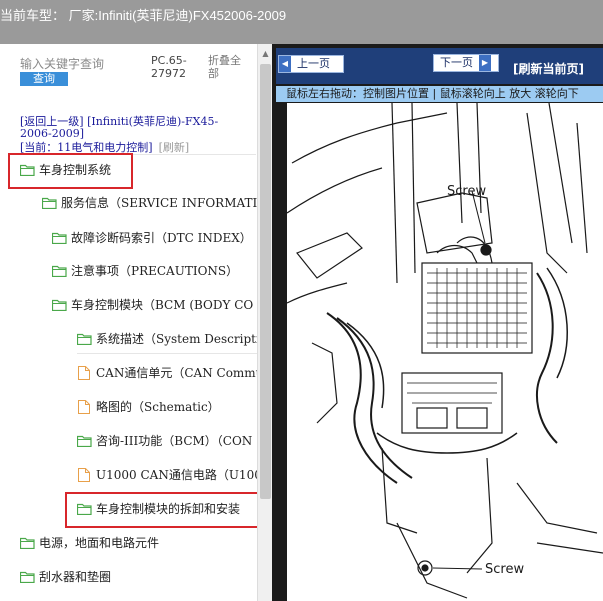 The width and height of the screenshot is (603, 601). I want to click on tree-item-system-description: 系统描述（System Descriptic, so click(172, 339).